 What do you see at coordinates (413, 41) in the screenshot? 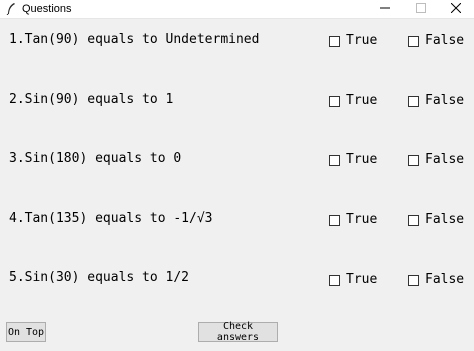
I see `question-1-false-checkbox` at bounding box center [413, 41].